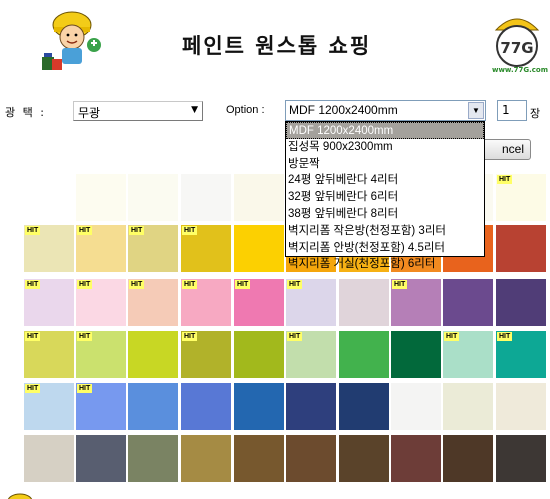 The height and width of the screenshot is (499, 550). Describe the element at coordinates (138, 111) in the screenshot. I see `finish-select: 무광 ▼` at that location.